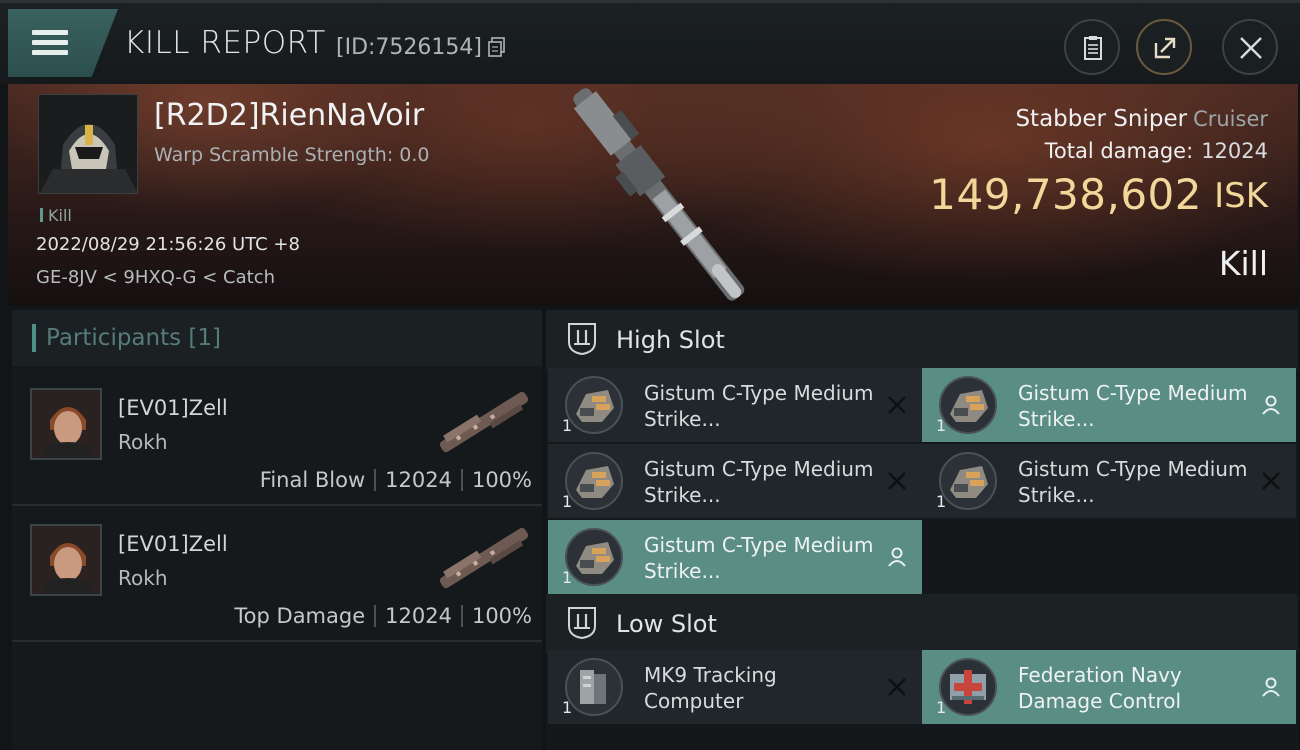  I want to click on clipboard-icon, so click(1093, 48).